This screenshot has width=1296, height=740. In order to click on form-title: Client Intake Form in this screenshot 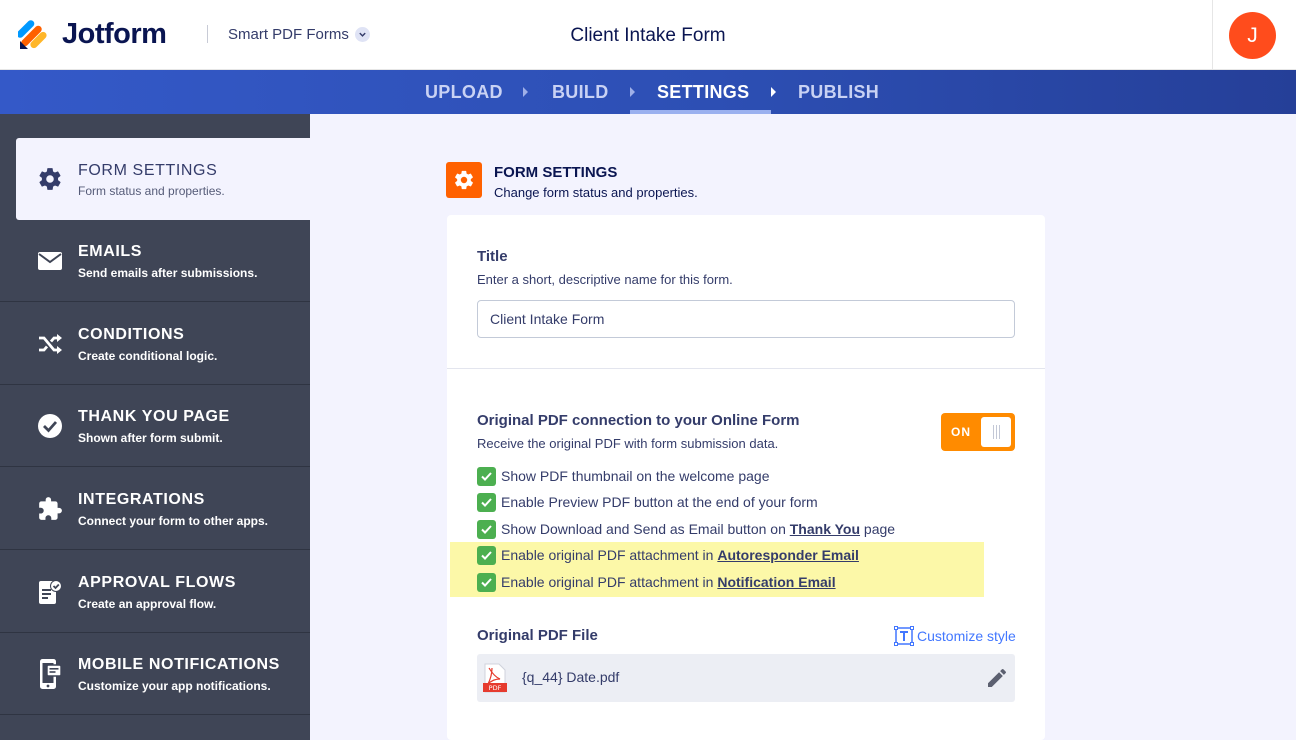, I will do `click(648, 35)`.